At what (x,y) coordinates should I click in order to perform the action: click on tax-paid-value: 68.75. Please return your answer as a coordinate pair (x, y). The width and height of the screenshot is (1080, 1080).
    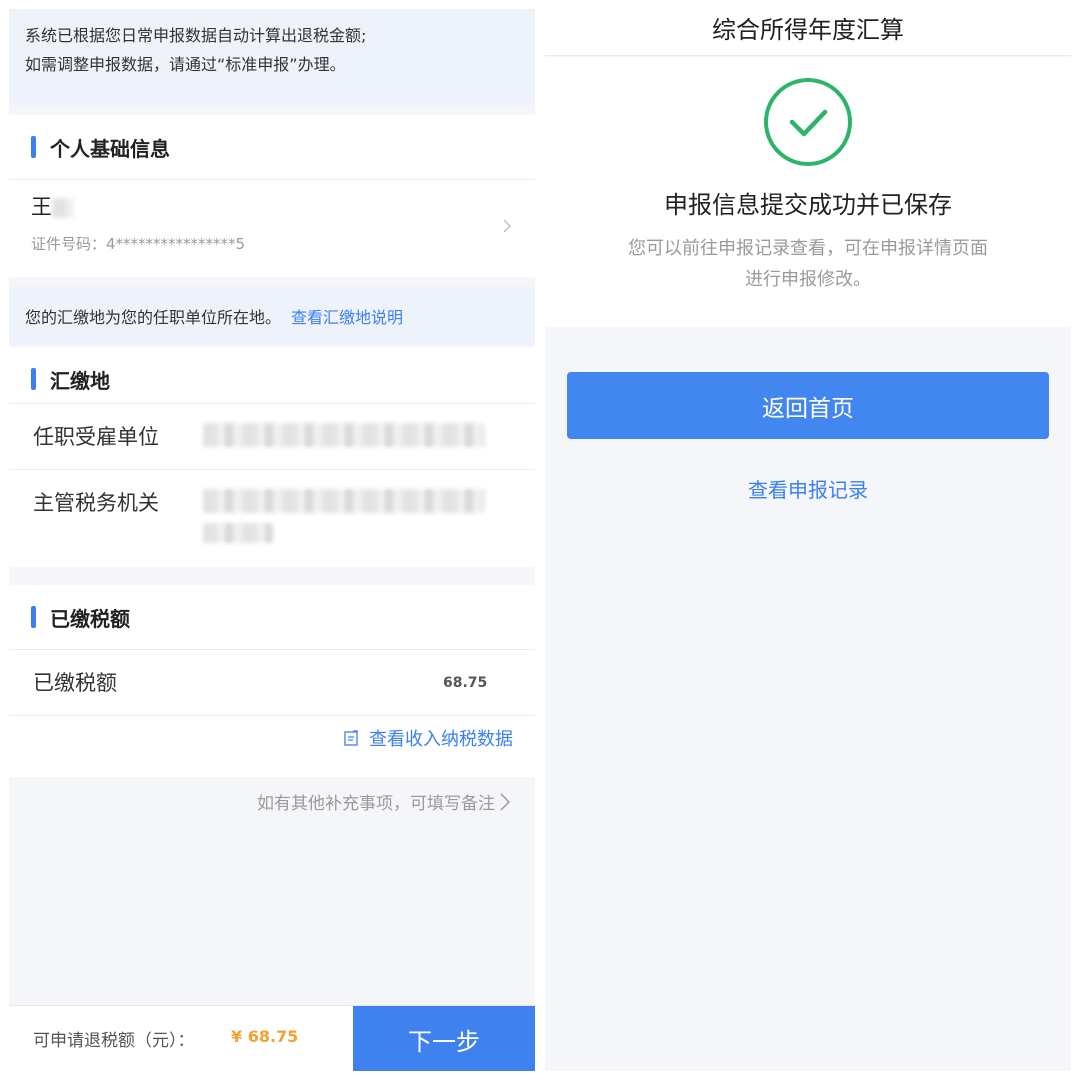
    Looking at the image, I should click on (465, 683).